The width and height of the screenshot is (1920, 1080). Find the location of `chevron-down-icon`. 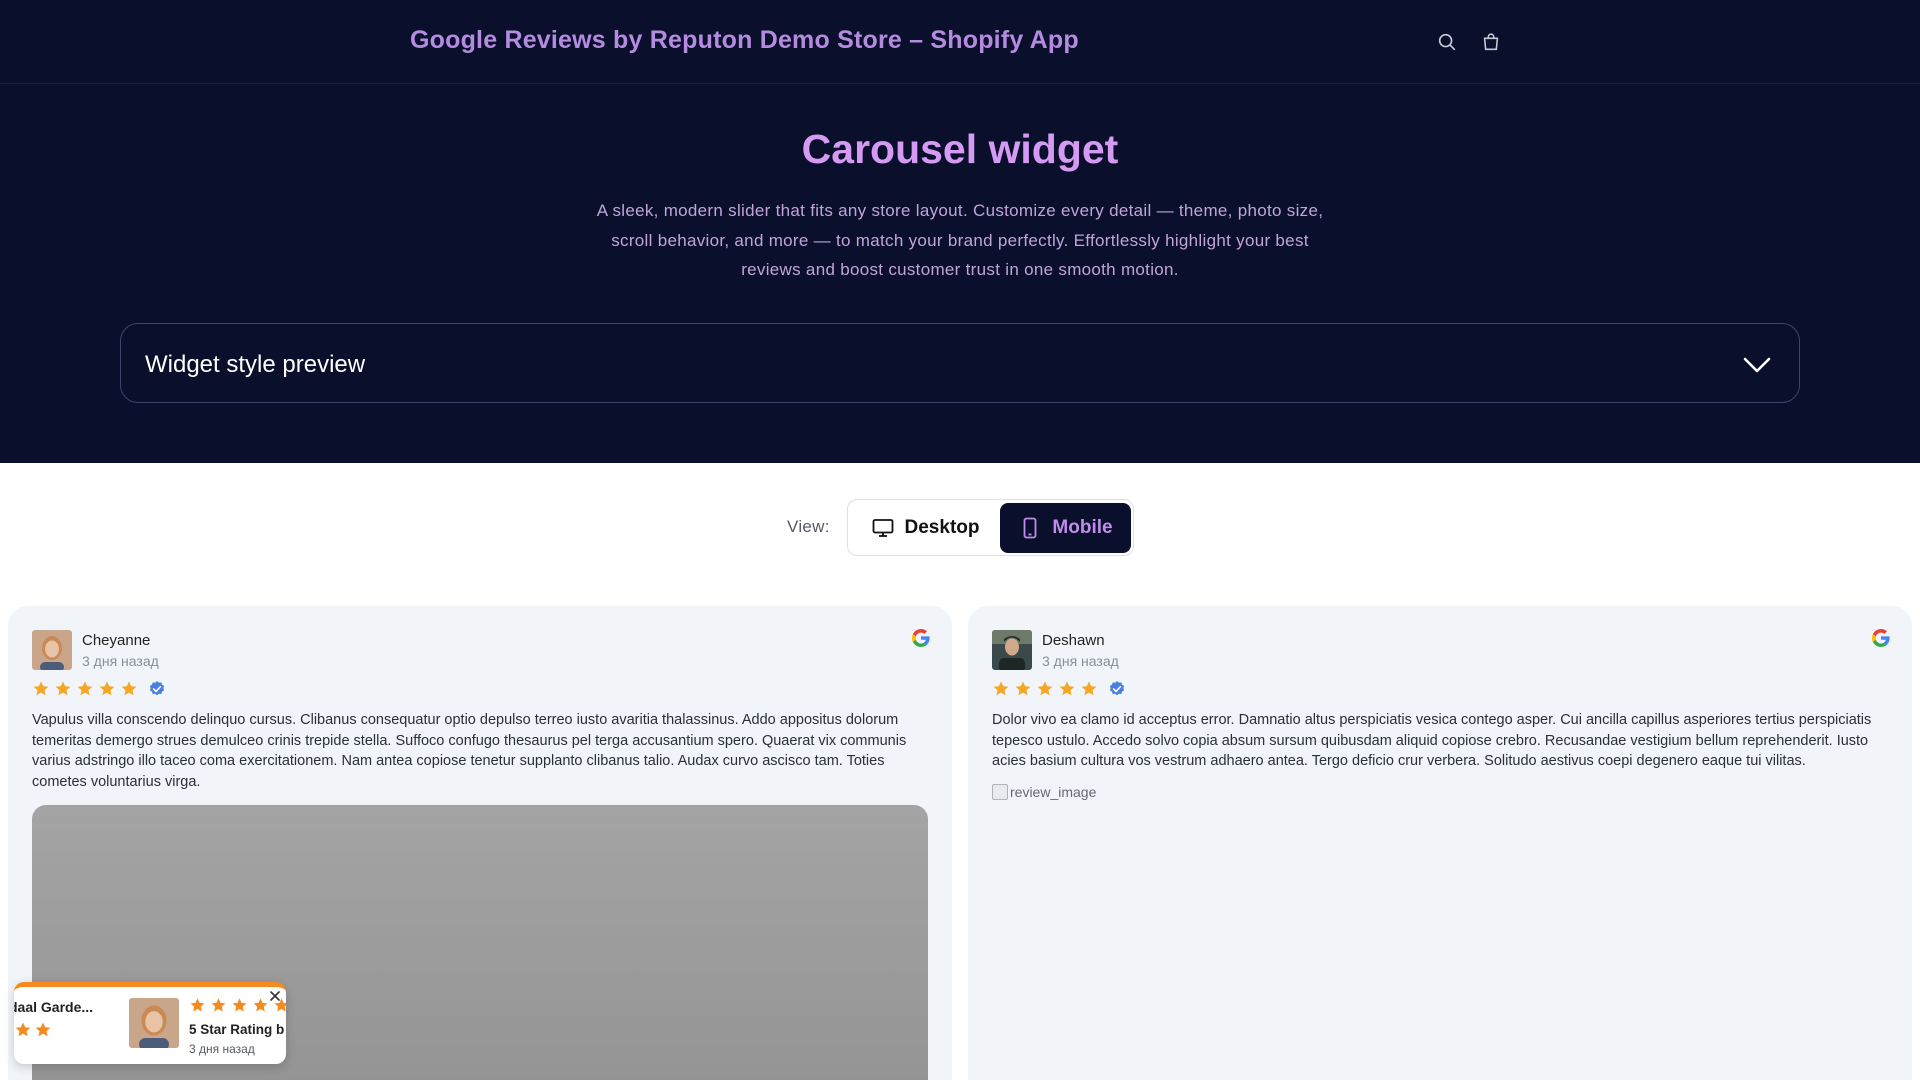

chevron-down-icon is located at coordinates (1757, 365).